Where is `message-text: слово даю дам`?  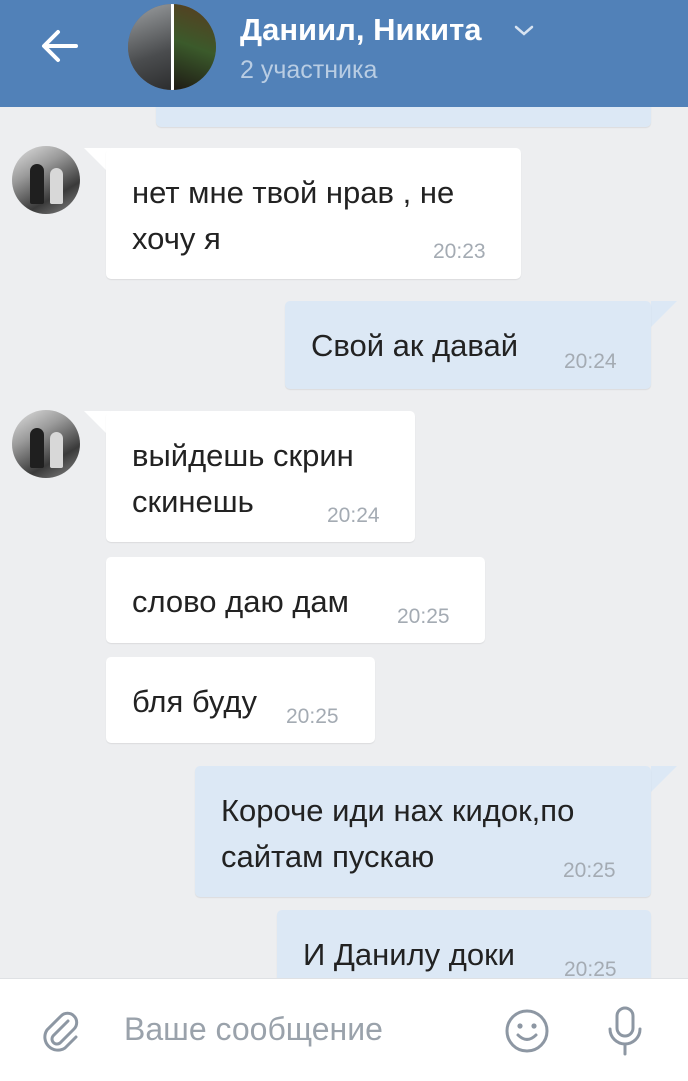
message-text: слово даю дам is located at coordinates (240, 601).